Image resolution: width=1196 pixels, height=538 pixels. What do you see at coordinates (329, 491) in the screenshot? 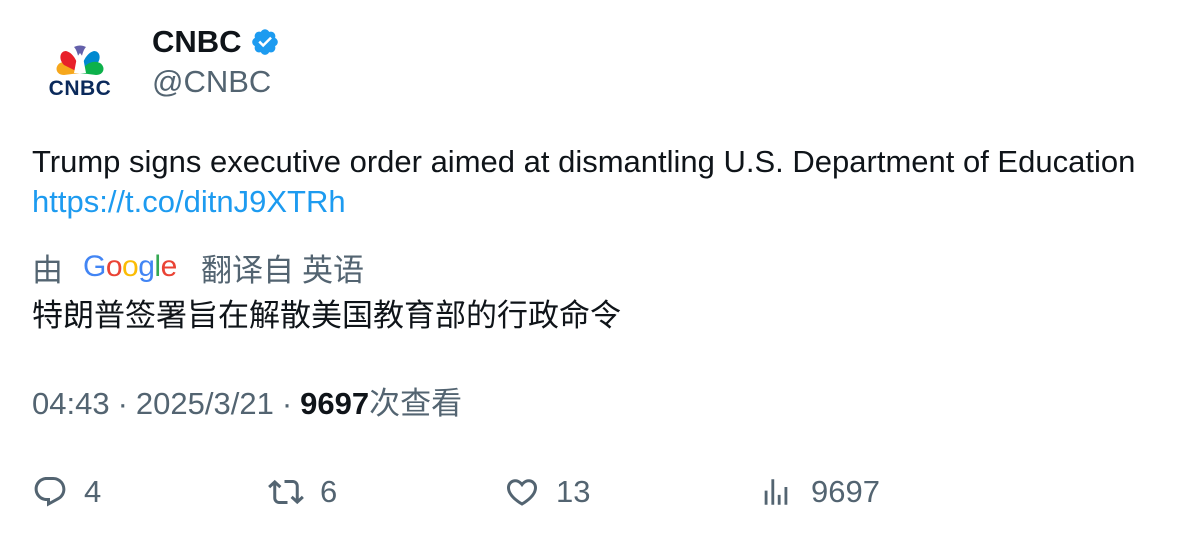
I see `retweet-count: 6` at bounding box center [329, 491].